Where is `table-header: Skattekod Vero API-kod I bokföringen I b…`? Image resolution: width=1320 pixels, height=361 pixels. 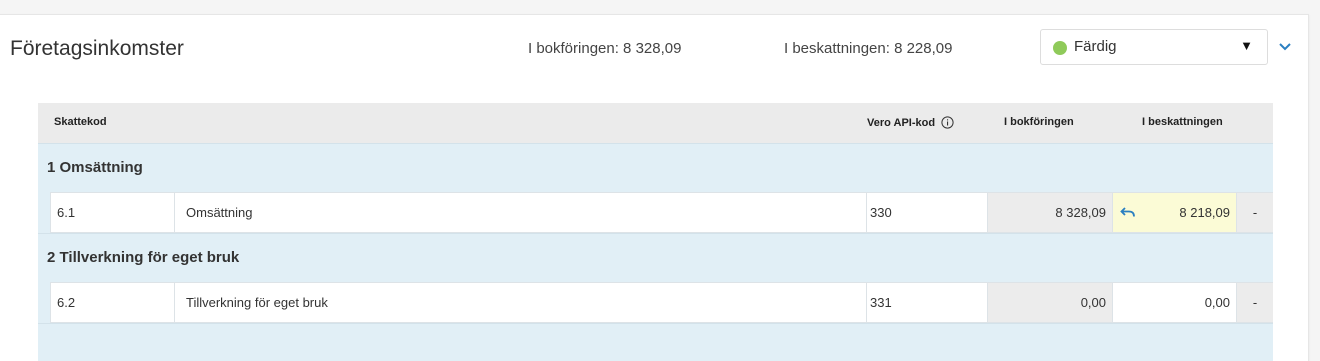 table-header: Skattekod Vero API-kod I bokföringen I b… is located at coordinates (655, 123).